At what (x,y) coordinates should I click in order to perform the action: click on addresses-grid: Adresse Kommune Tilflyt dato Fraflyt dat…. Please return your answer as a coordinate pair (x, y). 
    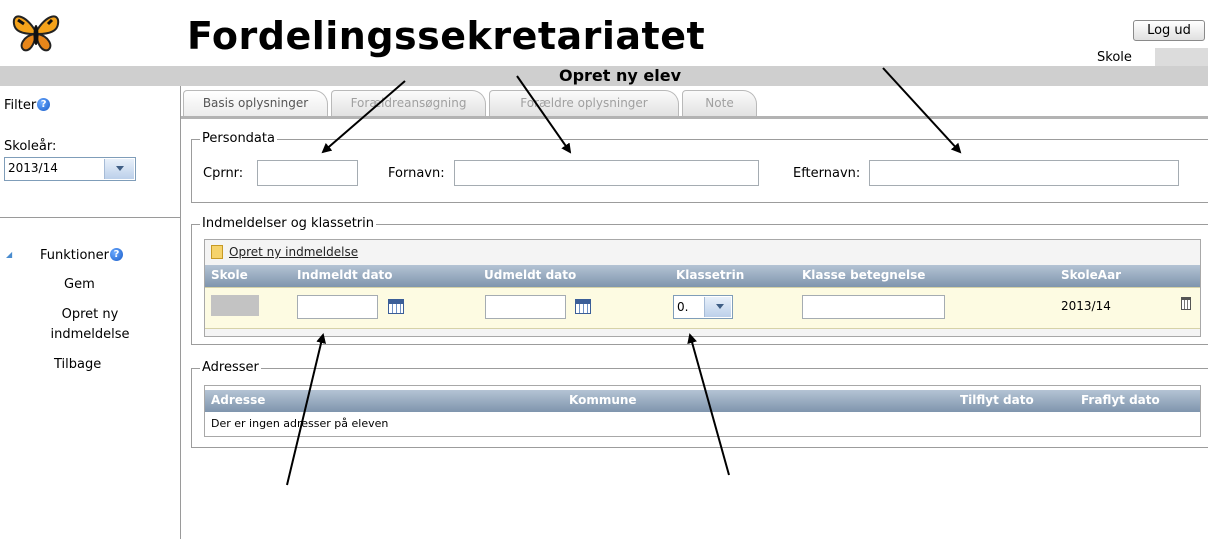
    Looking at the image, I should click on (702, 411).